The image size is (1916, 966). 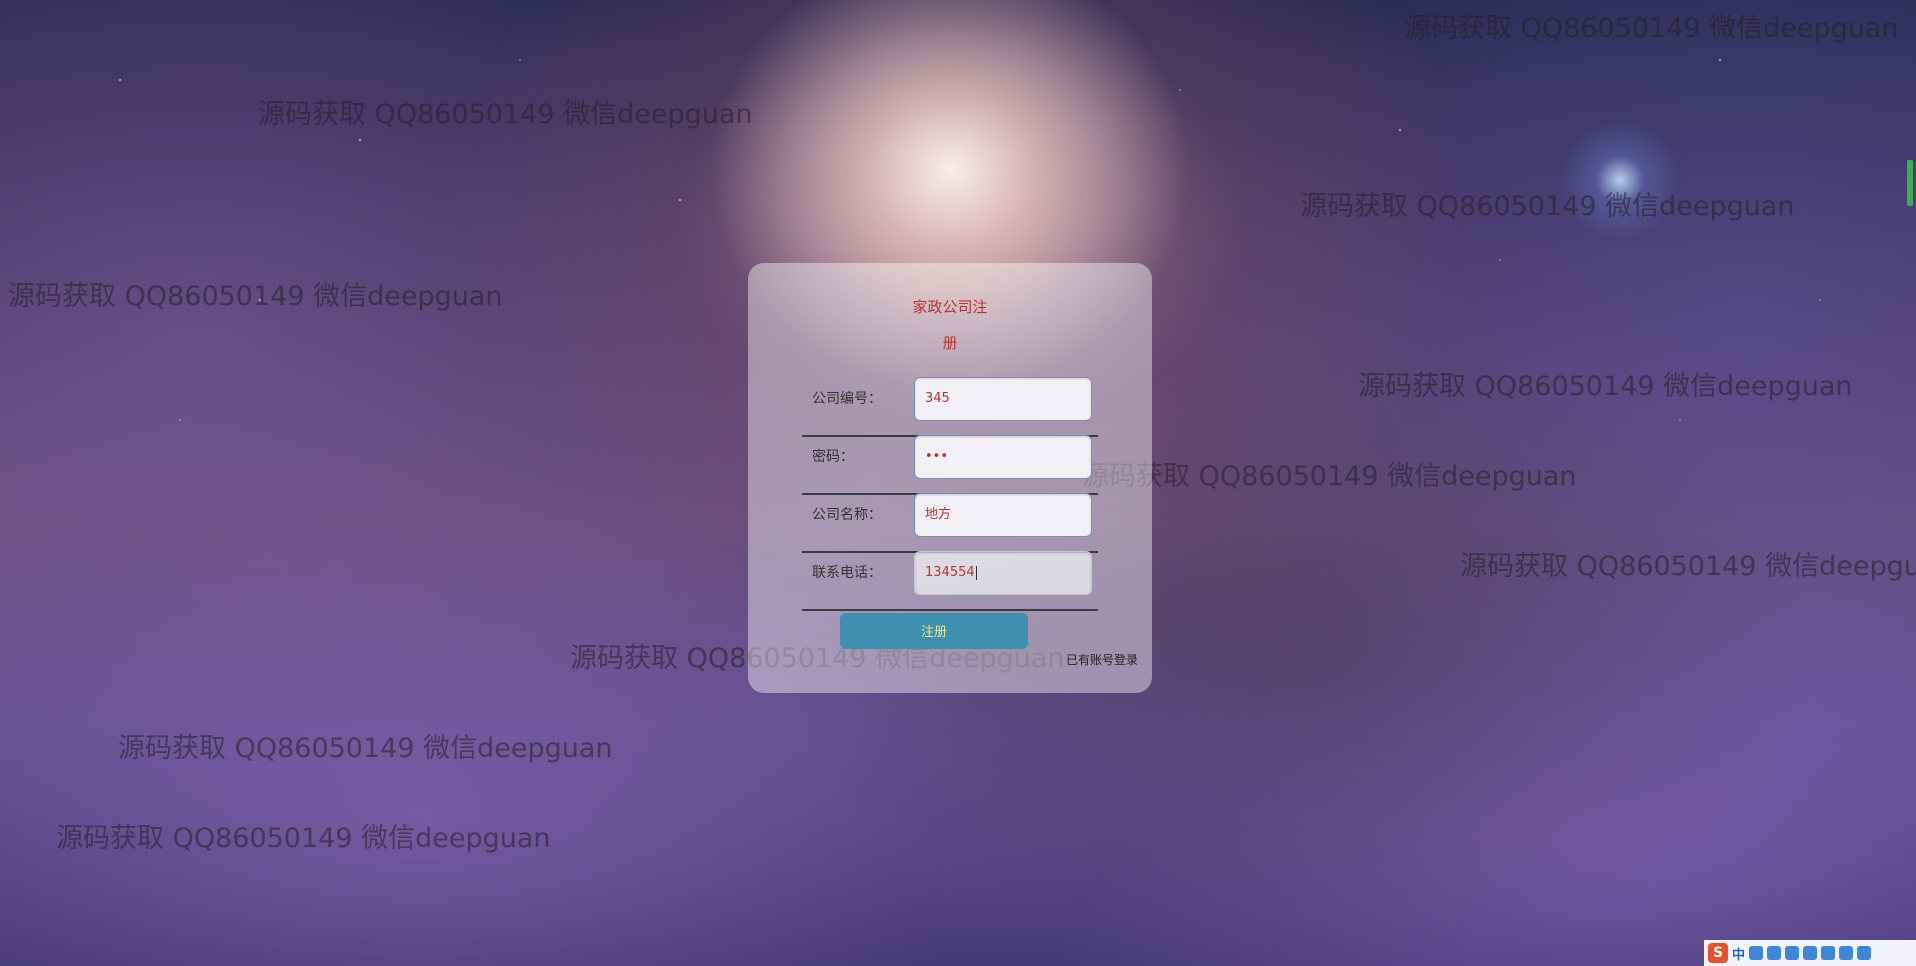 I want to click on shirt-icon, so click(x=1846, y=953).